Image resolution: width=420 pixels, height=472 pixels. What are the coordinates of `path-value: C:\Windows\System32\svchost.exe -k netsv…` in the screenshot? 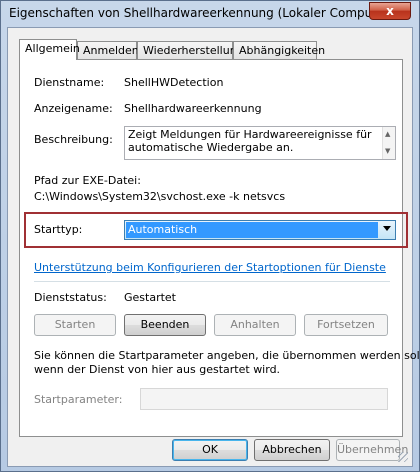 It's located at (160, 196).